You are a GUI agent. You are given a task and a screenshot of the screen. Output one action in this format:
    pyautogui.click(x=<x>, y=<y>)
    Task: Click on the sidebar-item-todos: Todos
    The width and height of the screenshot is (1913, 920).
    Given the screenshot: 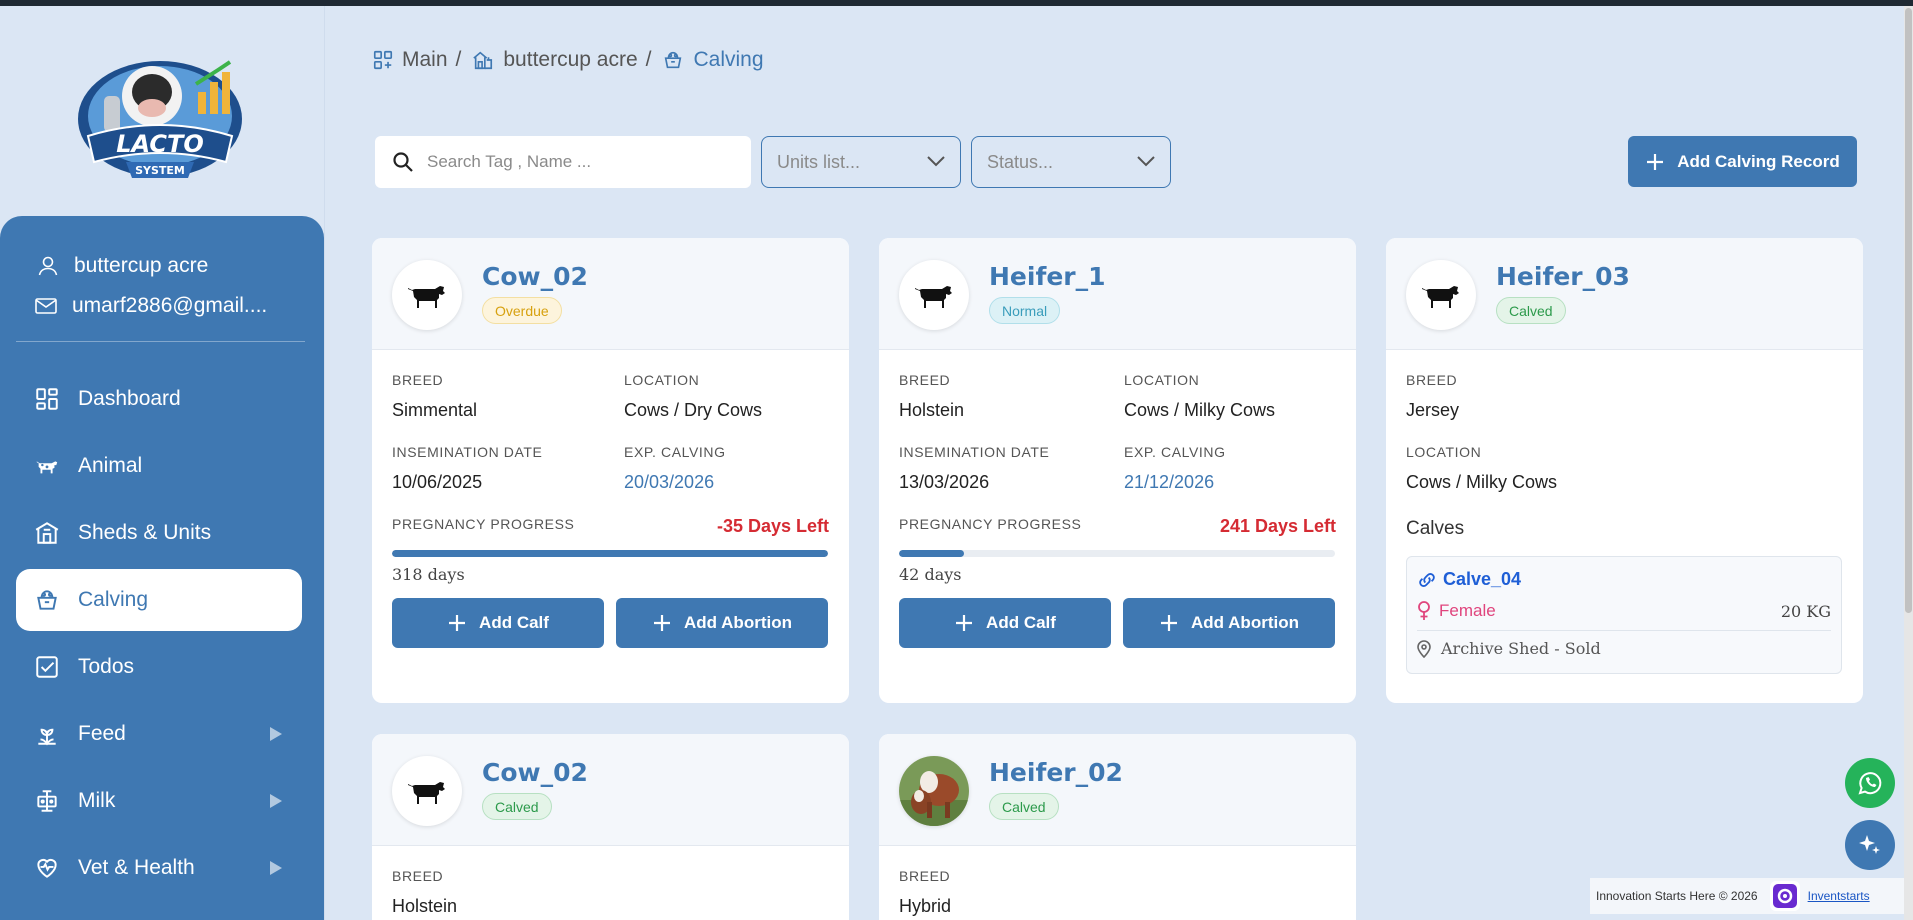 What is the action you would take?
    pyautogui.click(x=159, y=667)
    